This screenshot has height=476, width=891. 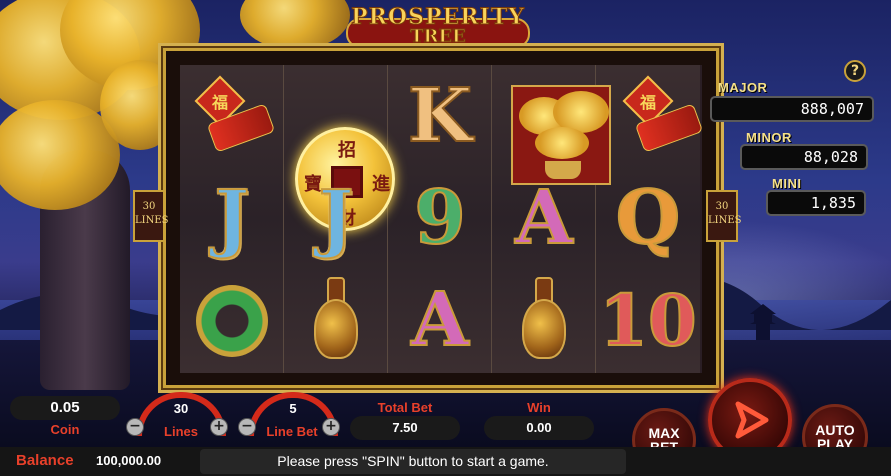 What do you see at coordinates (562, 143) in the screenshot?
I see `bonsai-leaf` at bounding box center [562, 143].